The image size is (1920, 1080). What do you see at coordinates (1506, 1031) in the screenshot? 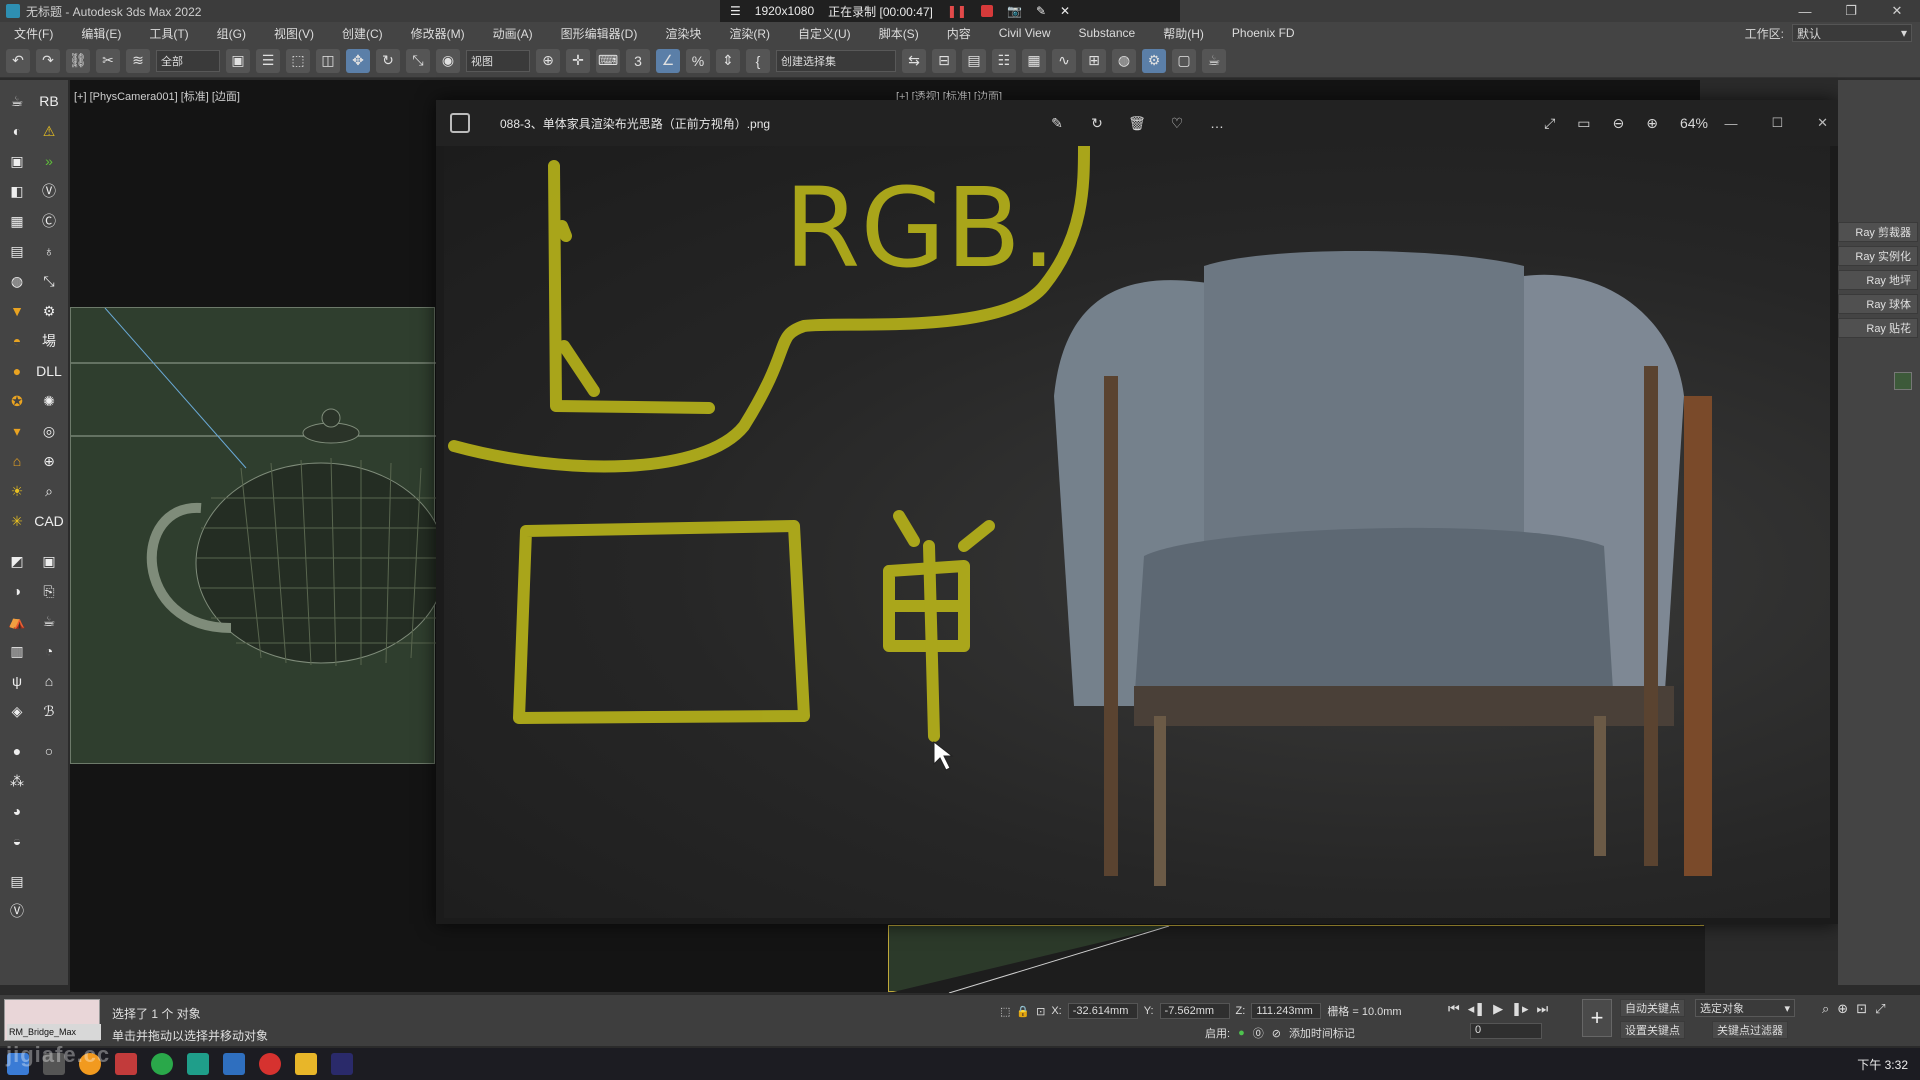
I see `current-frame-field: 0` at bounding box center [1506, 1031].